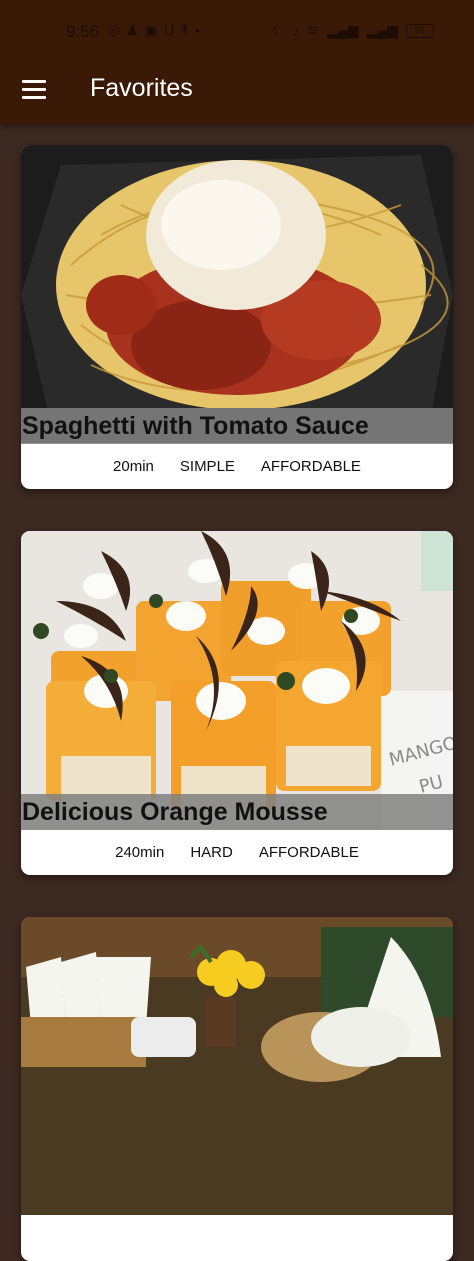  What do you see at coordinates (114, 30) in the screenshot?
I see `whatsapp-icon: ◎` at bounding box center [114, 30].